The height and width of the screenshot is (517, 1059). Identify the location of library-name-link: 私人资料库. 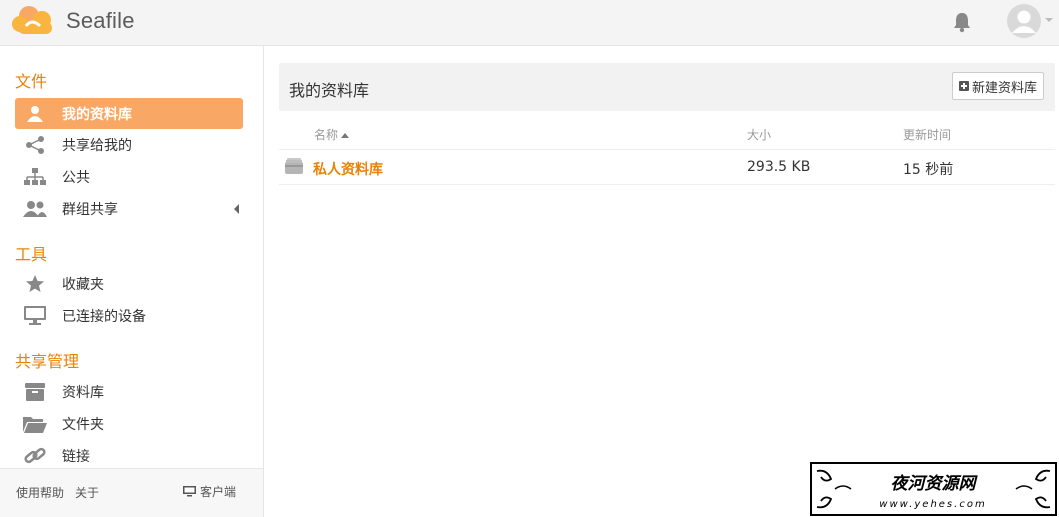
(348, 169).